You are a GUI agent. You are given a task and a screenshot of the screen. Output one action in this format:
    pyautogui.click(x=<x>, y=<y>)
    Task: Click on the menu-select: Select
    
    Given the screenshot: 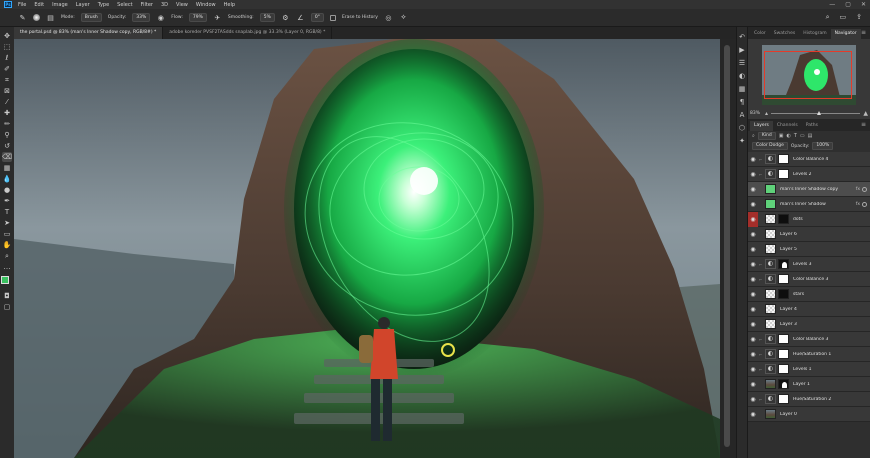 What is the action you would take?
    pyautogui.click(x=124, y=5)
    